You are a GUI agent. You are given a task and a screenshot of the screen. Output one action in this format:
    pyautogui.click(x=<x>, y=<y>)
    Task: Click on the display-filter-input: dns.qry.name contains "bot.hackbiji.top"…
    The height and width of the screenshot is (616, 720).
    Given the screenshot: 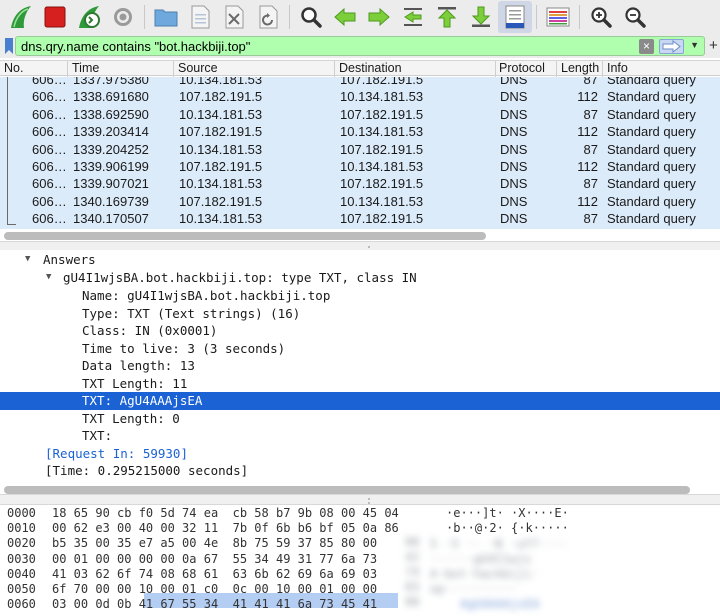 What is the action you would take?
    pyautogui.click(x=360, y=46)
    